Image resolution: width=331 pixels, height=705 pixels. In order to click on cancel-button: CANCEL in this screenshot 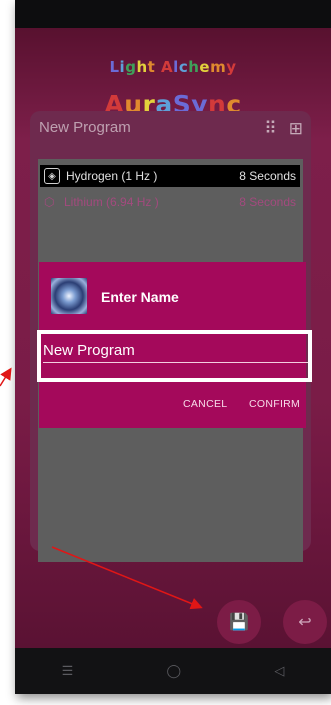, I will do `click(205, 404)`.